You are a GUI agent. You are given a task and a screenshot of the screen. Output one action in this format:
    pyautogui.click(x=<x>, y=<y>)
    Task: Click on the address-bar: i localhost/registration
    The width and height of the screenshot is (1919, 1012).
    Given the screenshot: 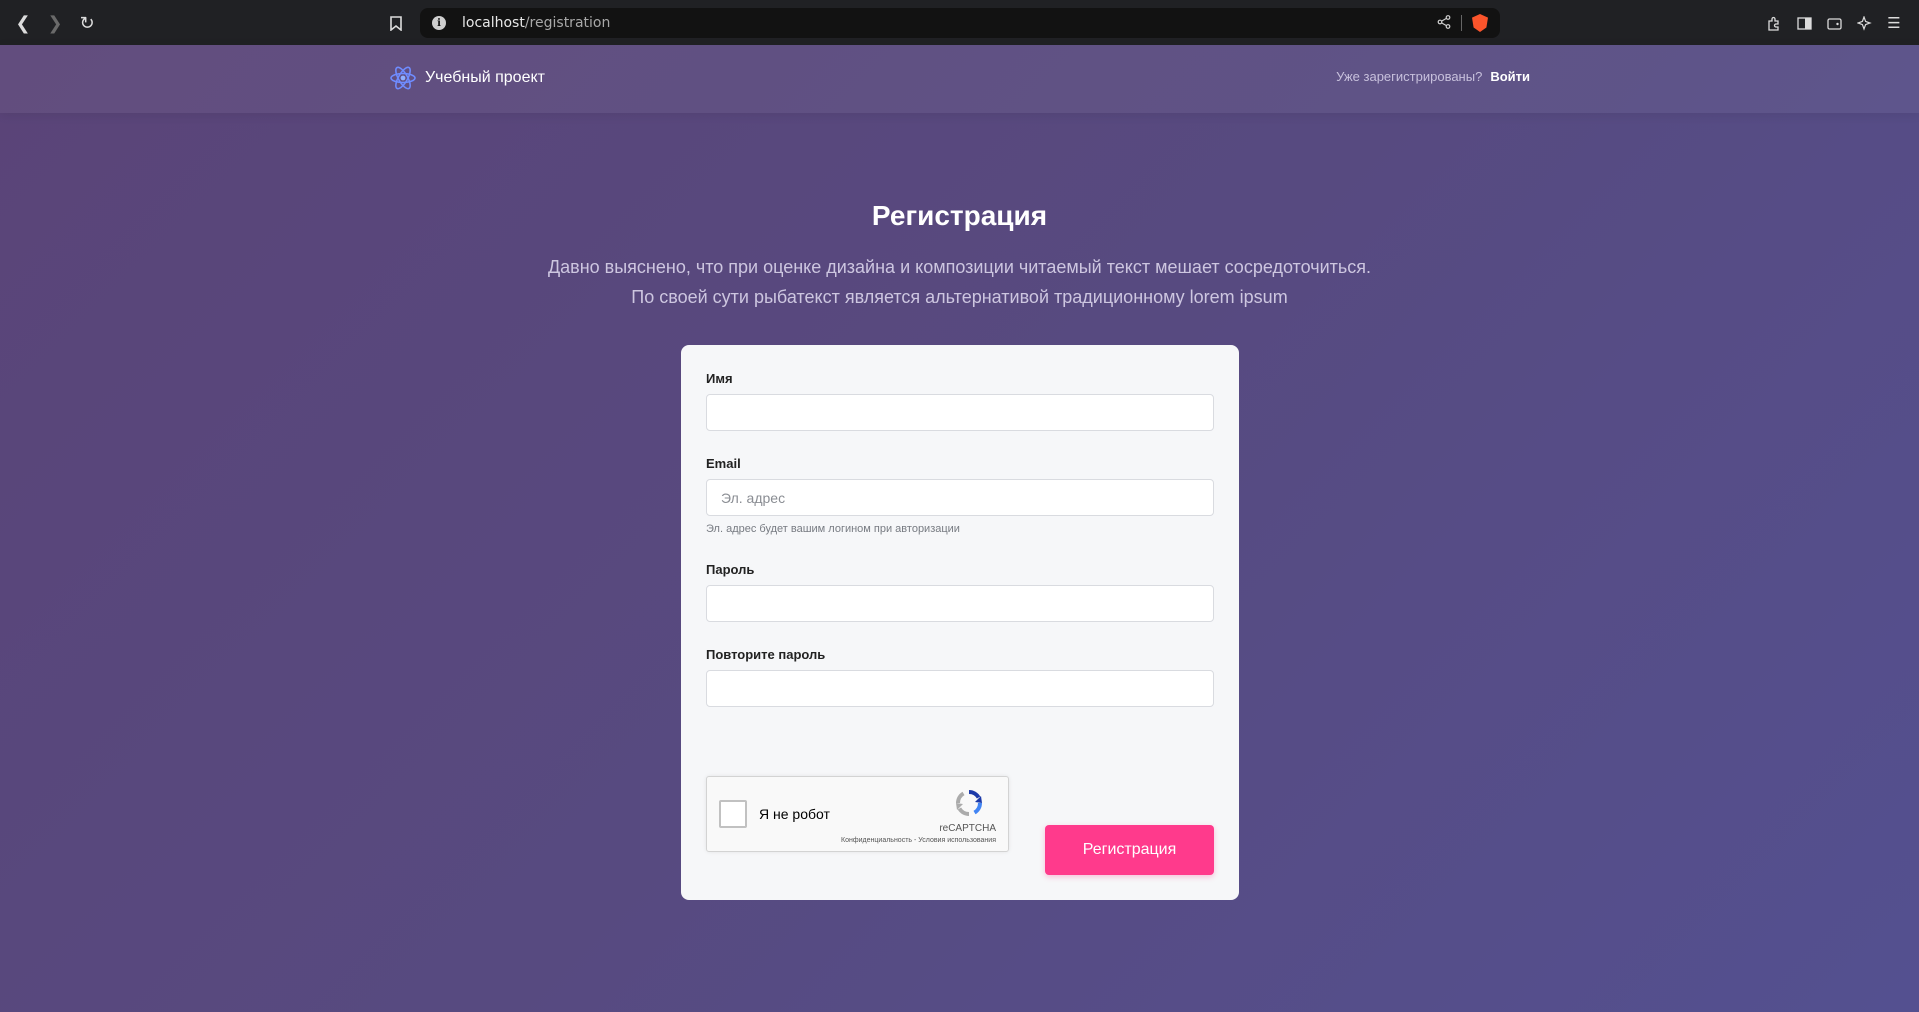 What is the action you would take?
    pyautogui.click(x=960, y=23)
    